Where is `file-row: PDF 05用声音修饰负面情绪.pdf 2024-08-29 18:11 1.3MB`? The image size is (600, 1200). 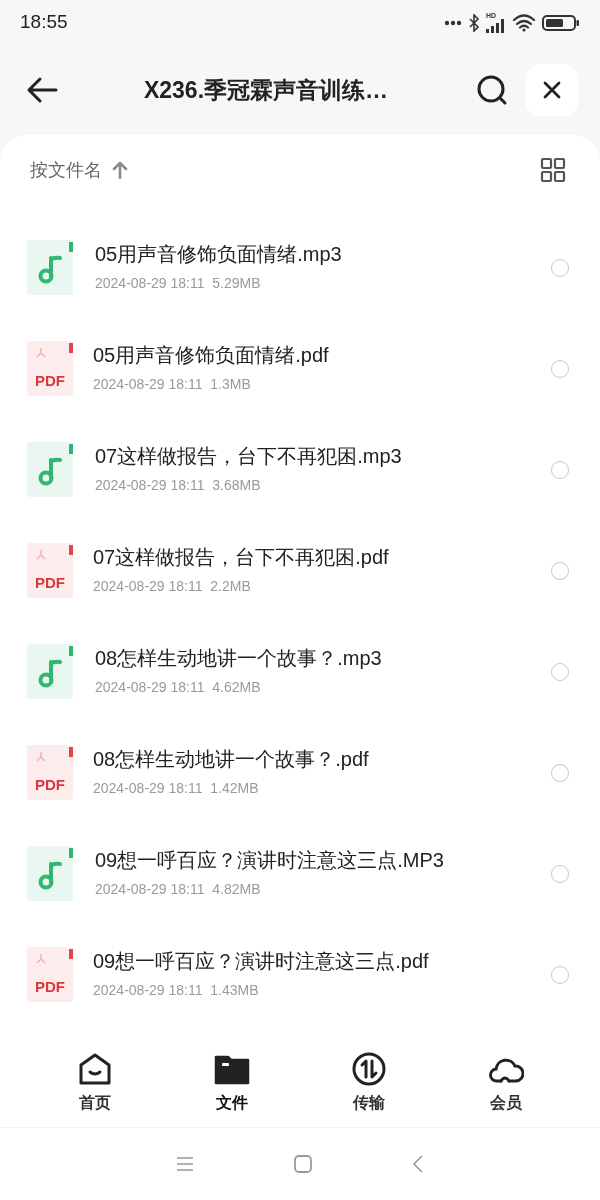
file-row: PDF 05用声音修饰负面情绪.pdf 2024-08-29 18:11 1.3MB is located at coordinates (300, 368).